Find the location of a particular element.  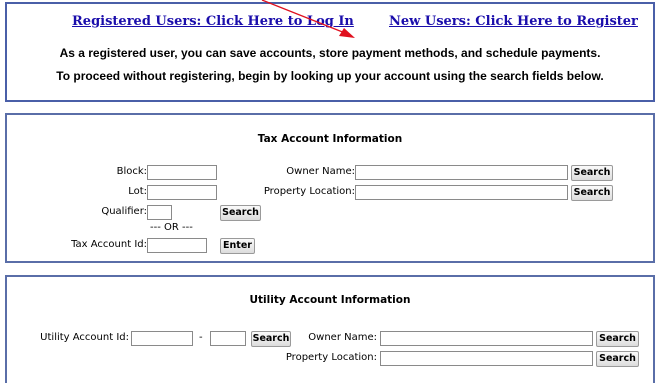

utility-owner-name-input is located at coordinates (486, 338).